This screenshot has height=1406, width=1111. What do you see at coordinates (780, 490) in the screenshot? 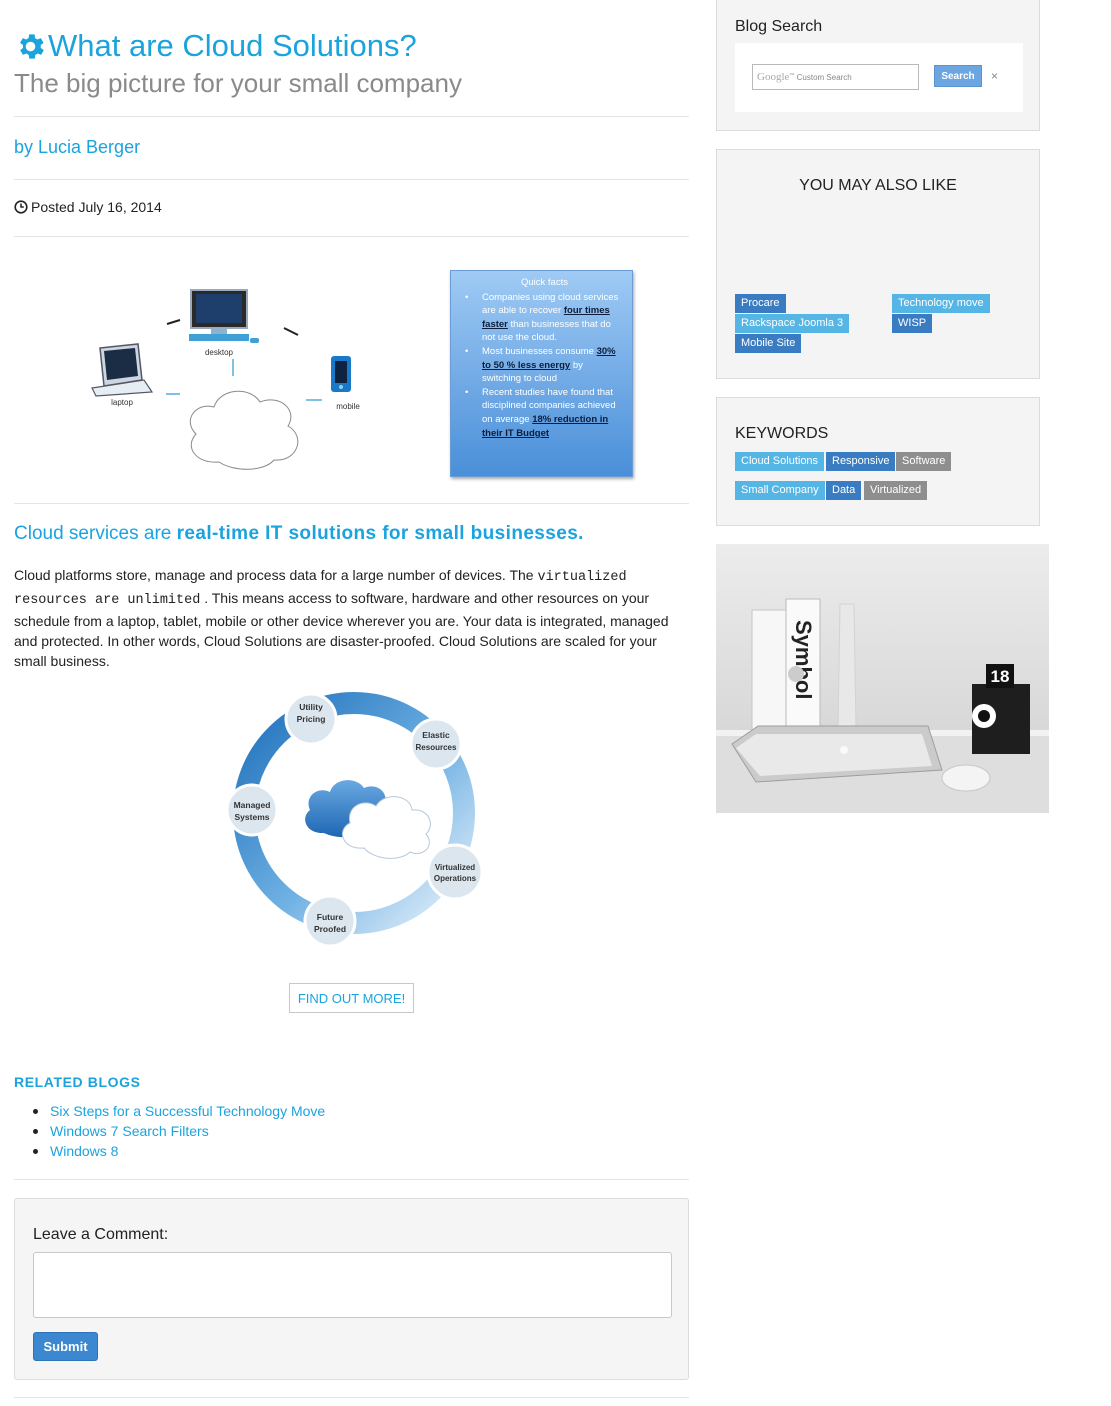
I see `keyword-small-company: Small Company` at bounding box center [780, 490].